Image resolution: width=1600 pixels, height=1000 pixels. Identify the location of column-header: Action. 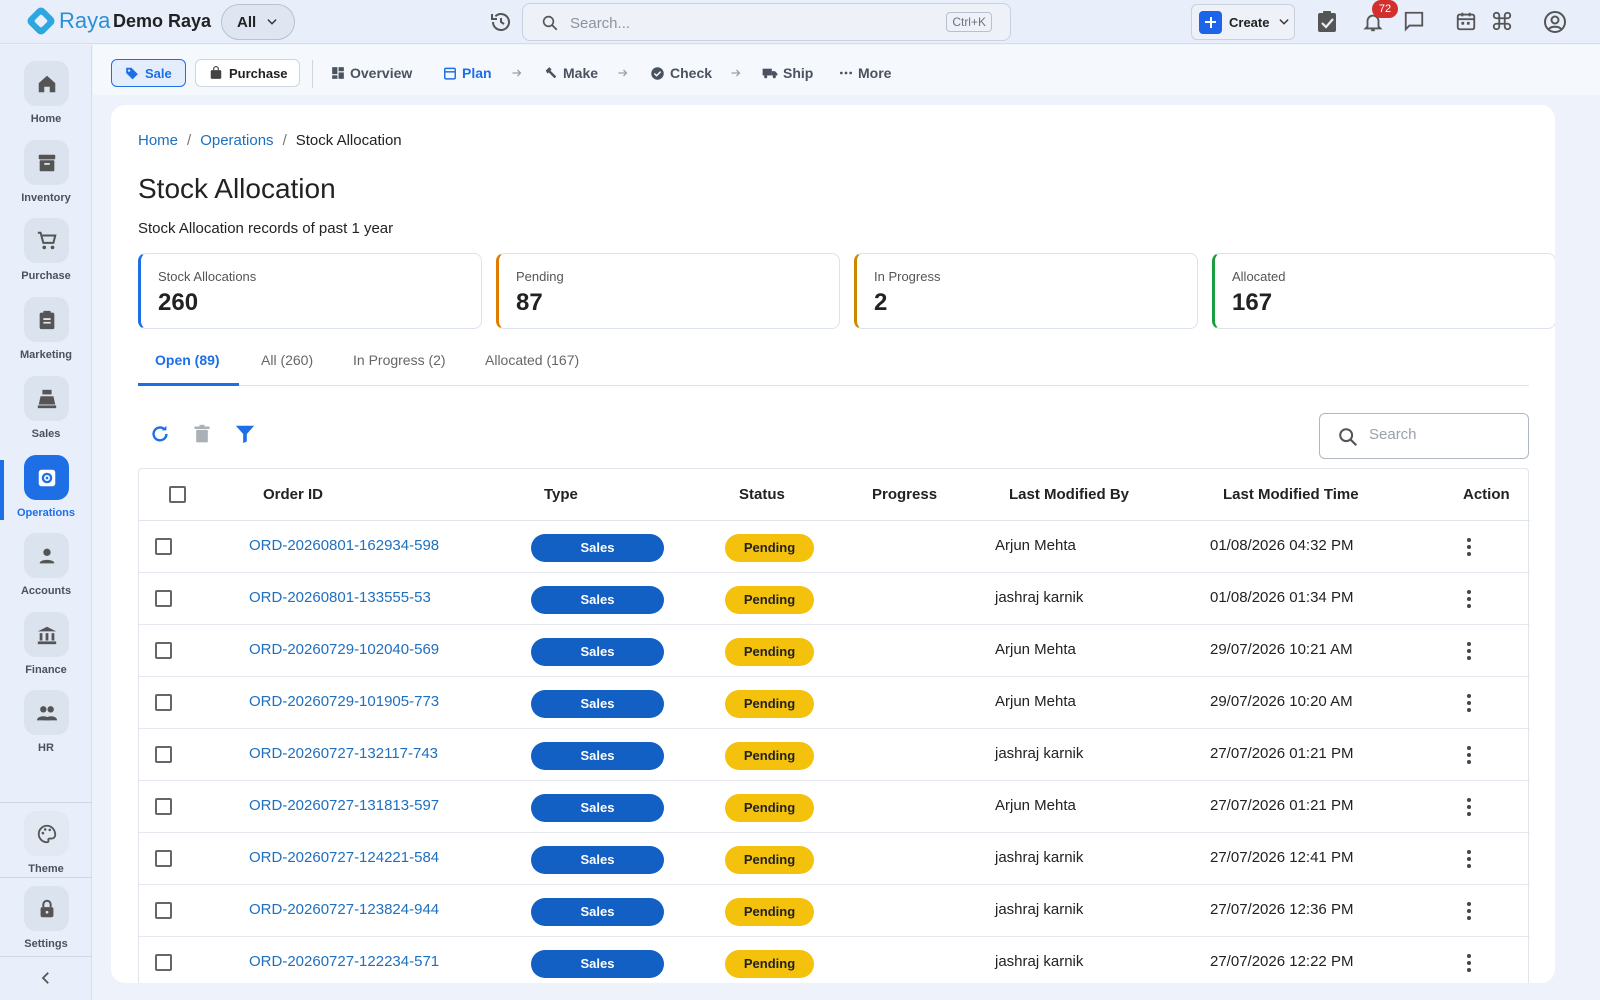
(1486, 494).